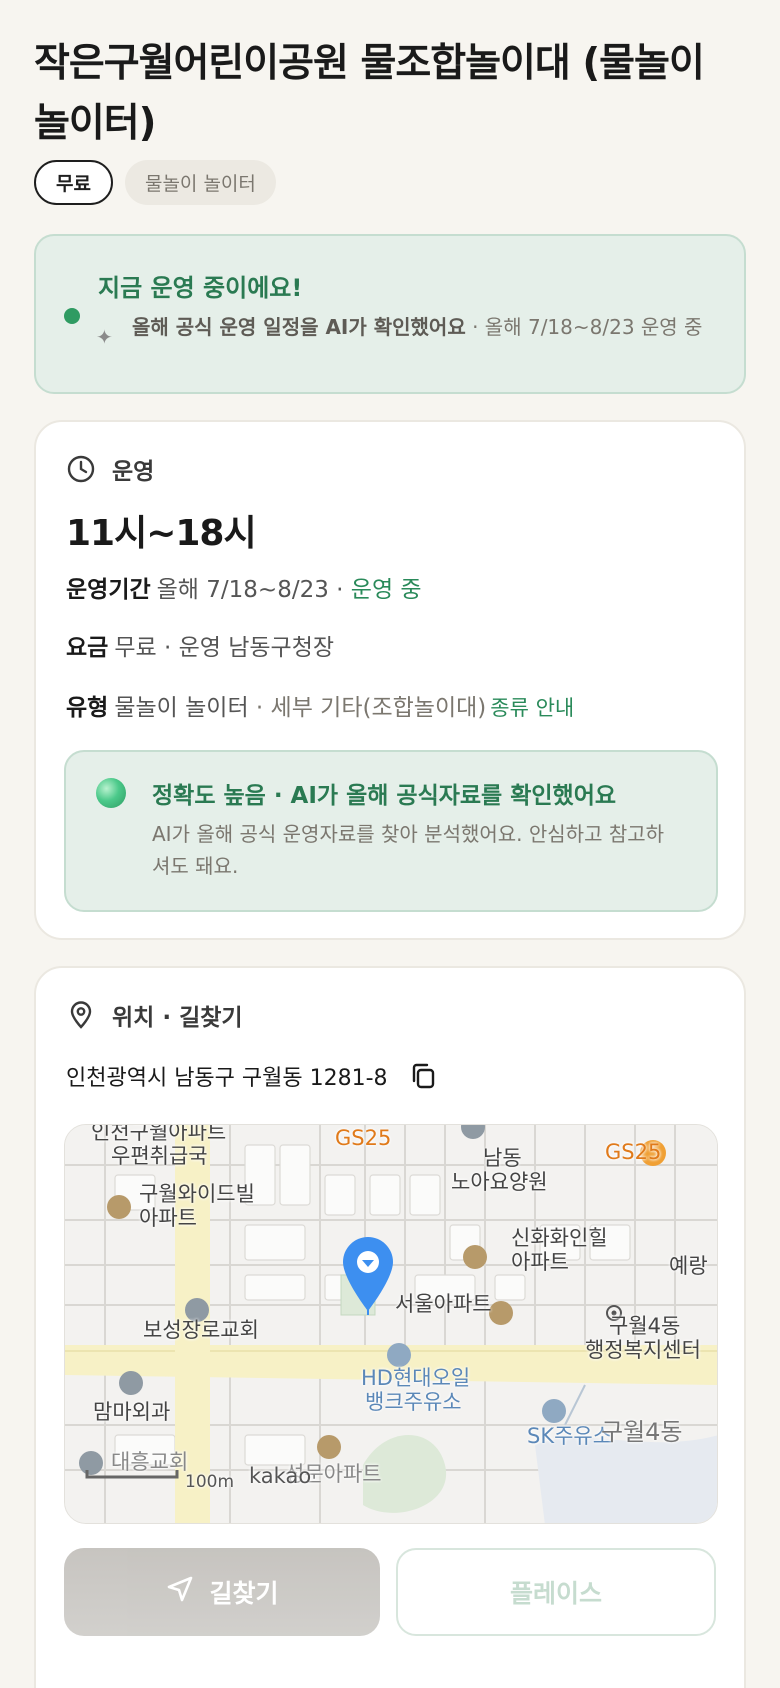  What do you see at coordinates (688, 1266) in the screenshot?
I see `map-label: 예랑` at bounding box center [688, 1266].